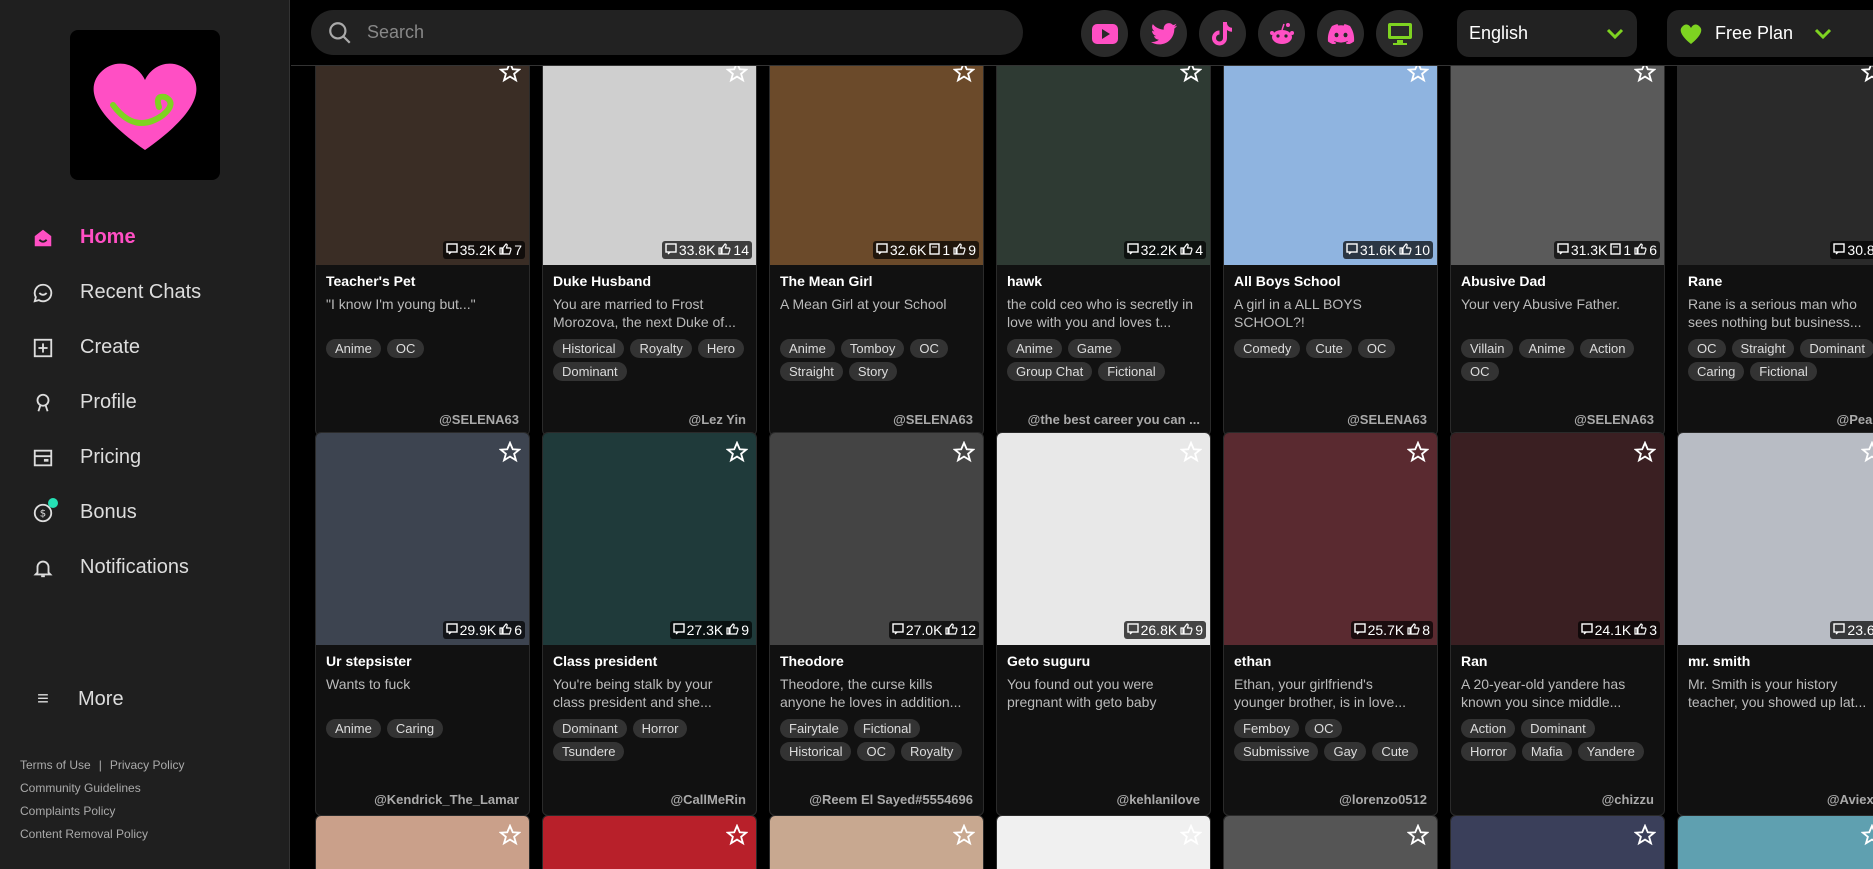 The image size is (1873, 869). What do you see at coordinates (415, 728) in the screenshot?
I see `tag-chip: Caring` at bounding box center [415, 728].